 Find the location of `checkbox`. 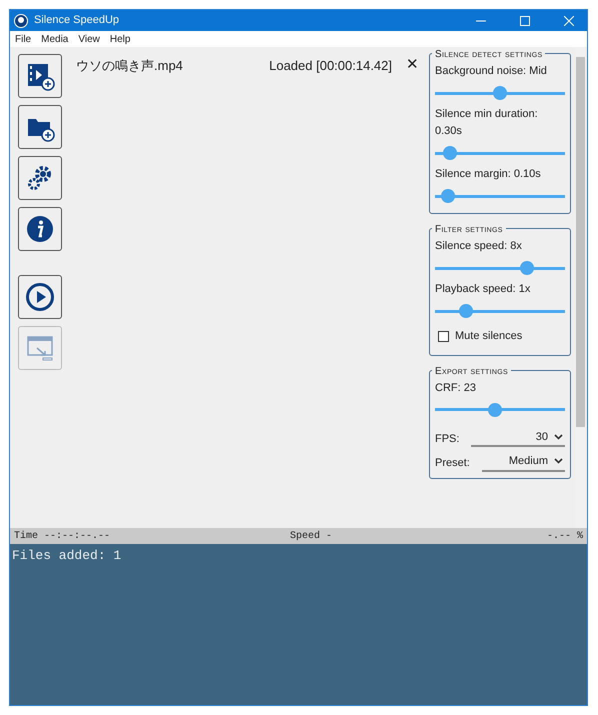

checkbox is located at coordinates (443, 336).